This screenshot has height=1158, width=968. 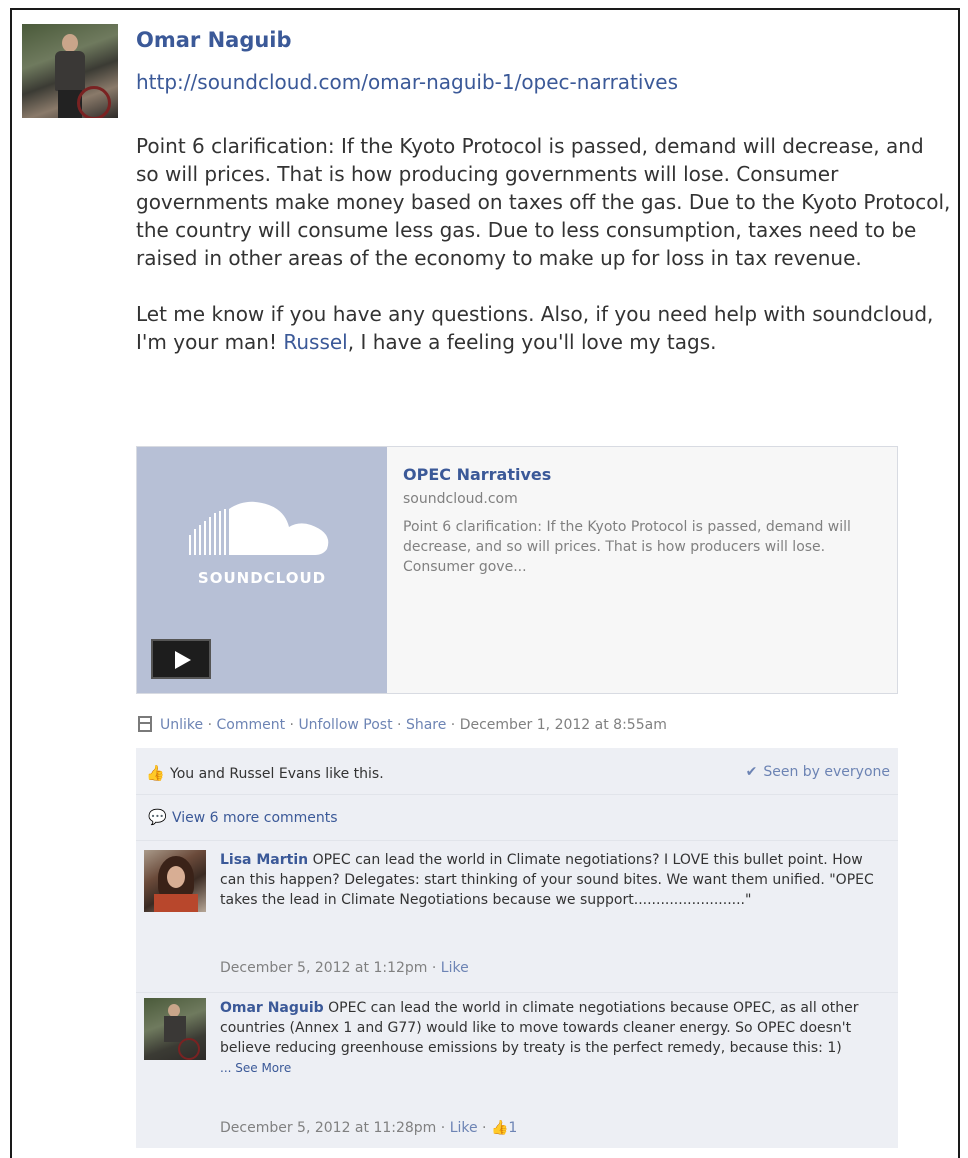 I want to click on soundcloud-thumbnail: SOUNDCLOUD, so click(x=262, y=570).